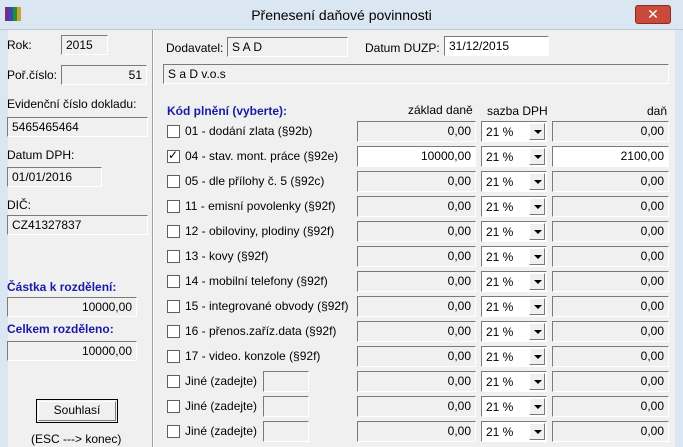  I want to click on close-icon: ✕, so click(653, 14).